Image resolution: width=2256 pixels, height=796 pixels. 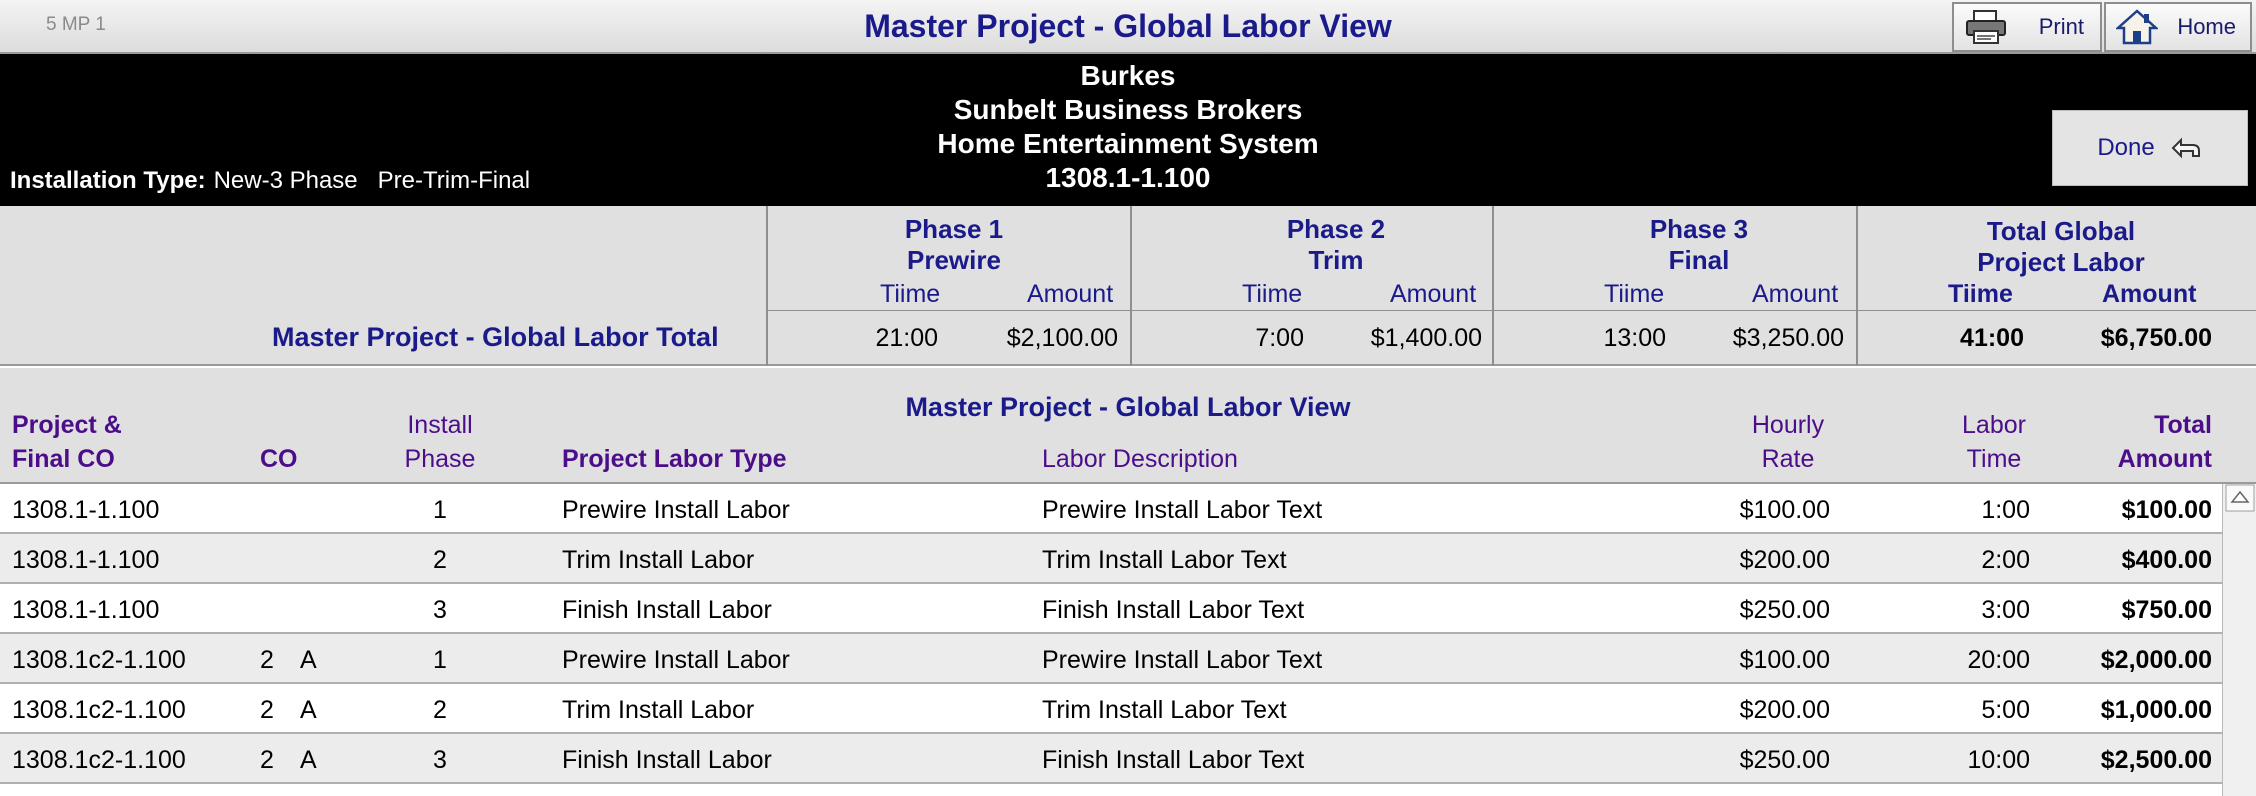 I want to click on print-label: Print, so click(x=2061, y=26).